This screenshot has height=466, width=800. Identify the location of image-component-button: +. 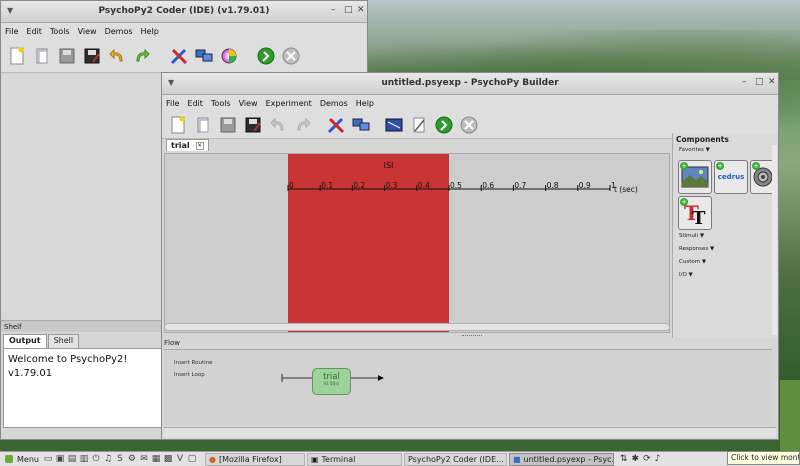
(695, 177).